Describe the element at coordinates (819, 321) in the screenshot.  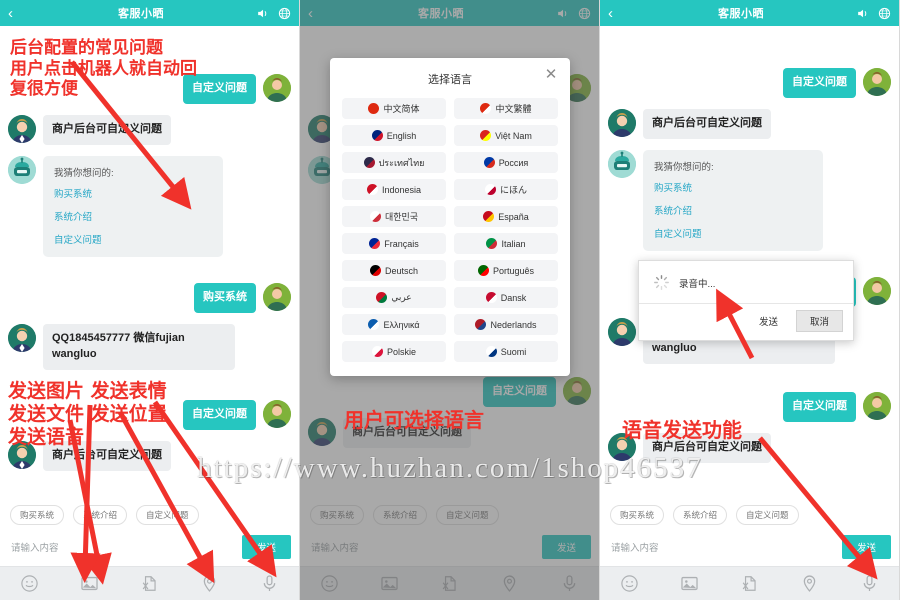
I see `recording-cancel-button: 取消` at that location.